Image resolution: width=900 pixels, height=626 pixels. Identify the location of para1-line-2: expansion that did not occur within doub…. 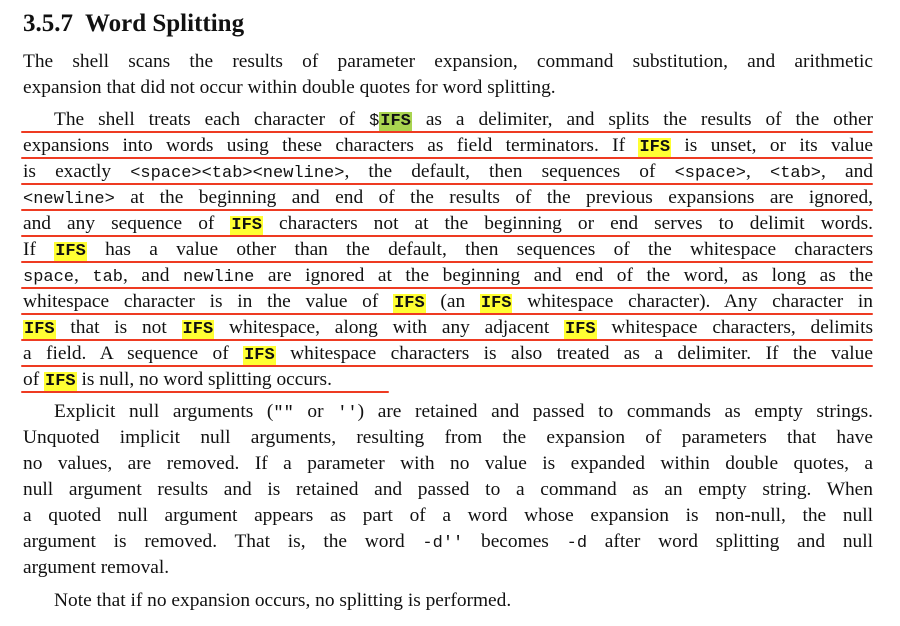
(289, 87).